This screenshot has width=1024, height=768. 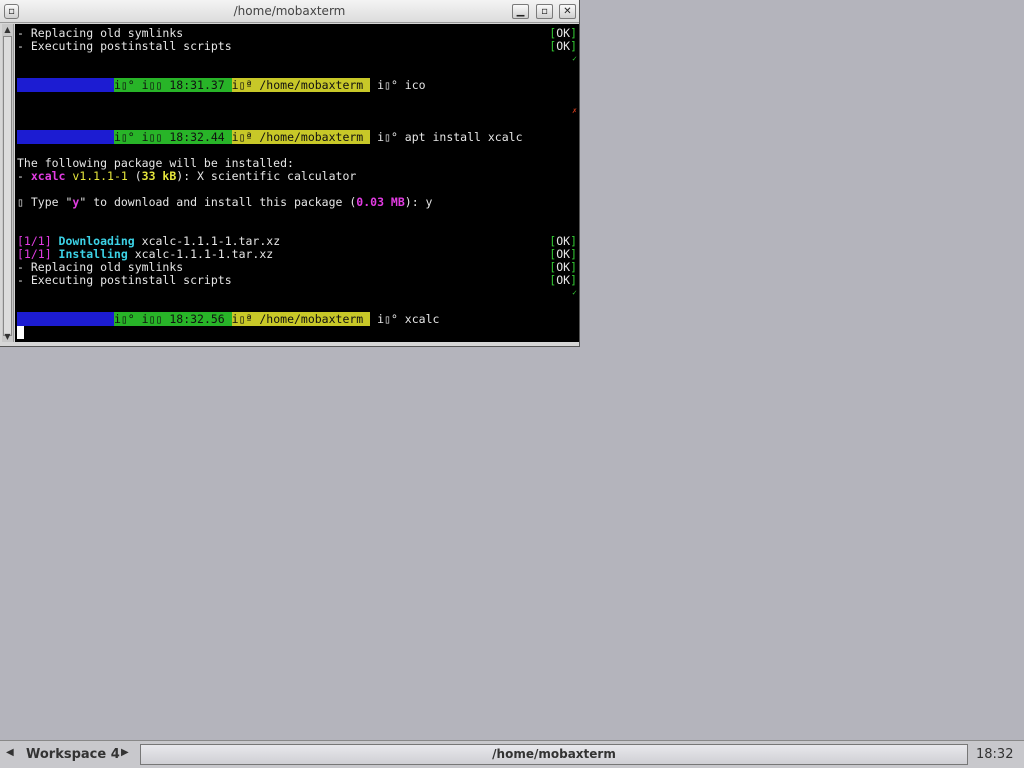 I want to click on prev-workspace-icon: ◀, so click(x=10, y=752).